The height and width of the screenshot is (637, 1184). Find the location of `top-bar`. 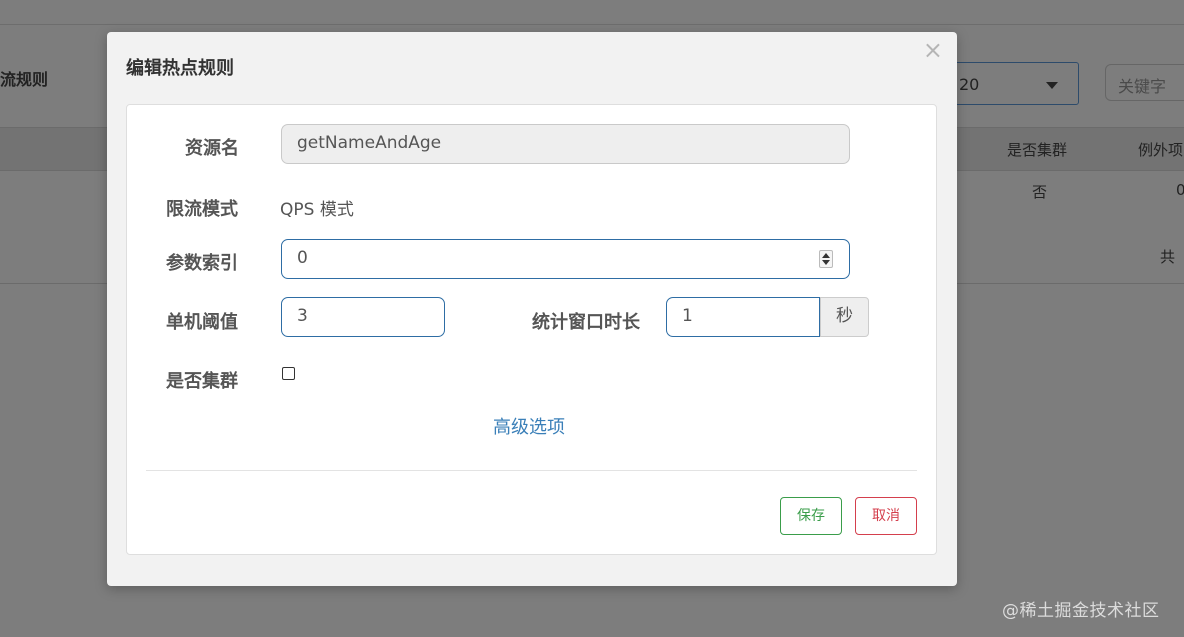

top-bar is located at coordinates (592, 12).